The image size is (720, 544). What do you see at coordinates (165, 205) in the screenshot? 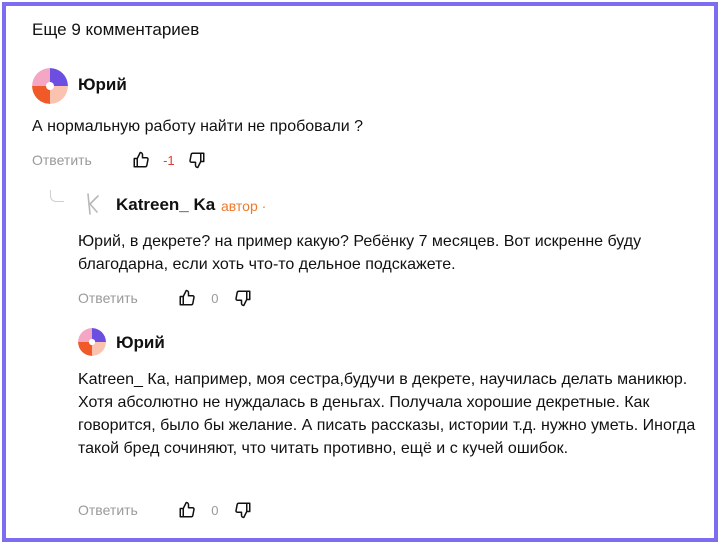
I see `comment-author: Katreen_ Ka` at bounding box center [165, 205].